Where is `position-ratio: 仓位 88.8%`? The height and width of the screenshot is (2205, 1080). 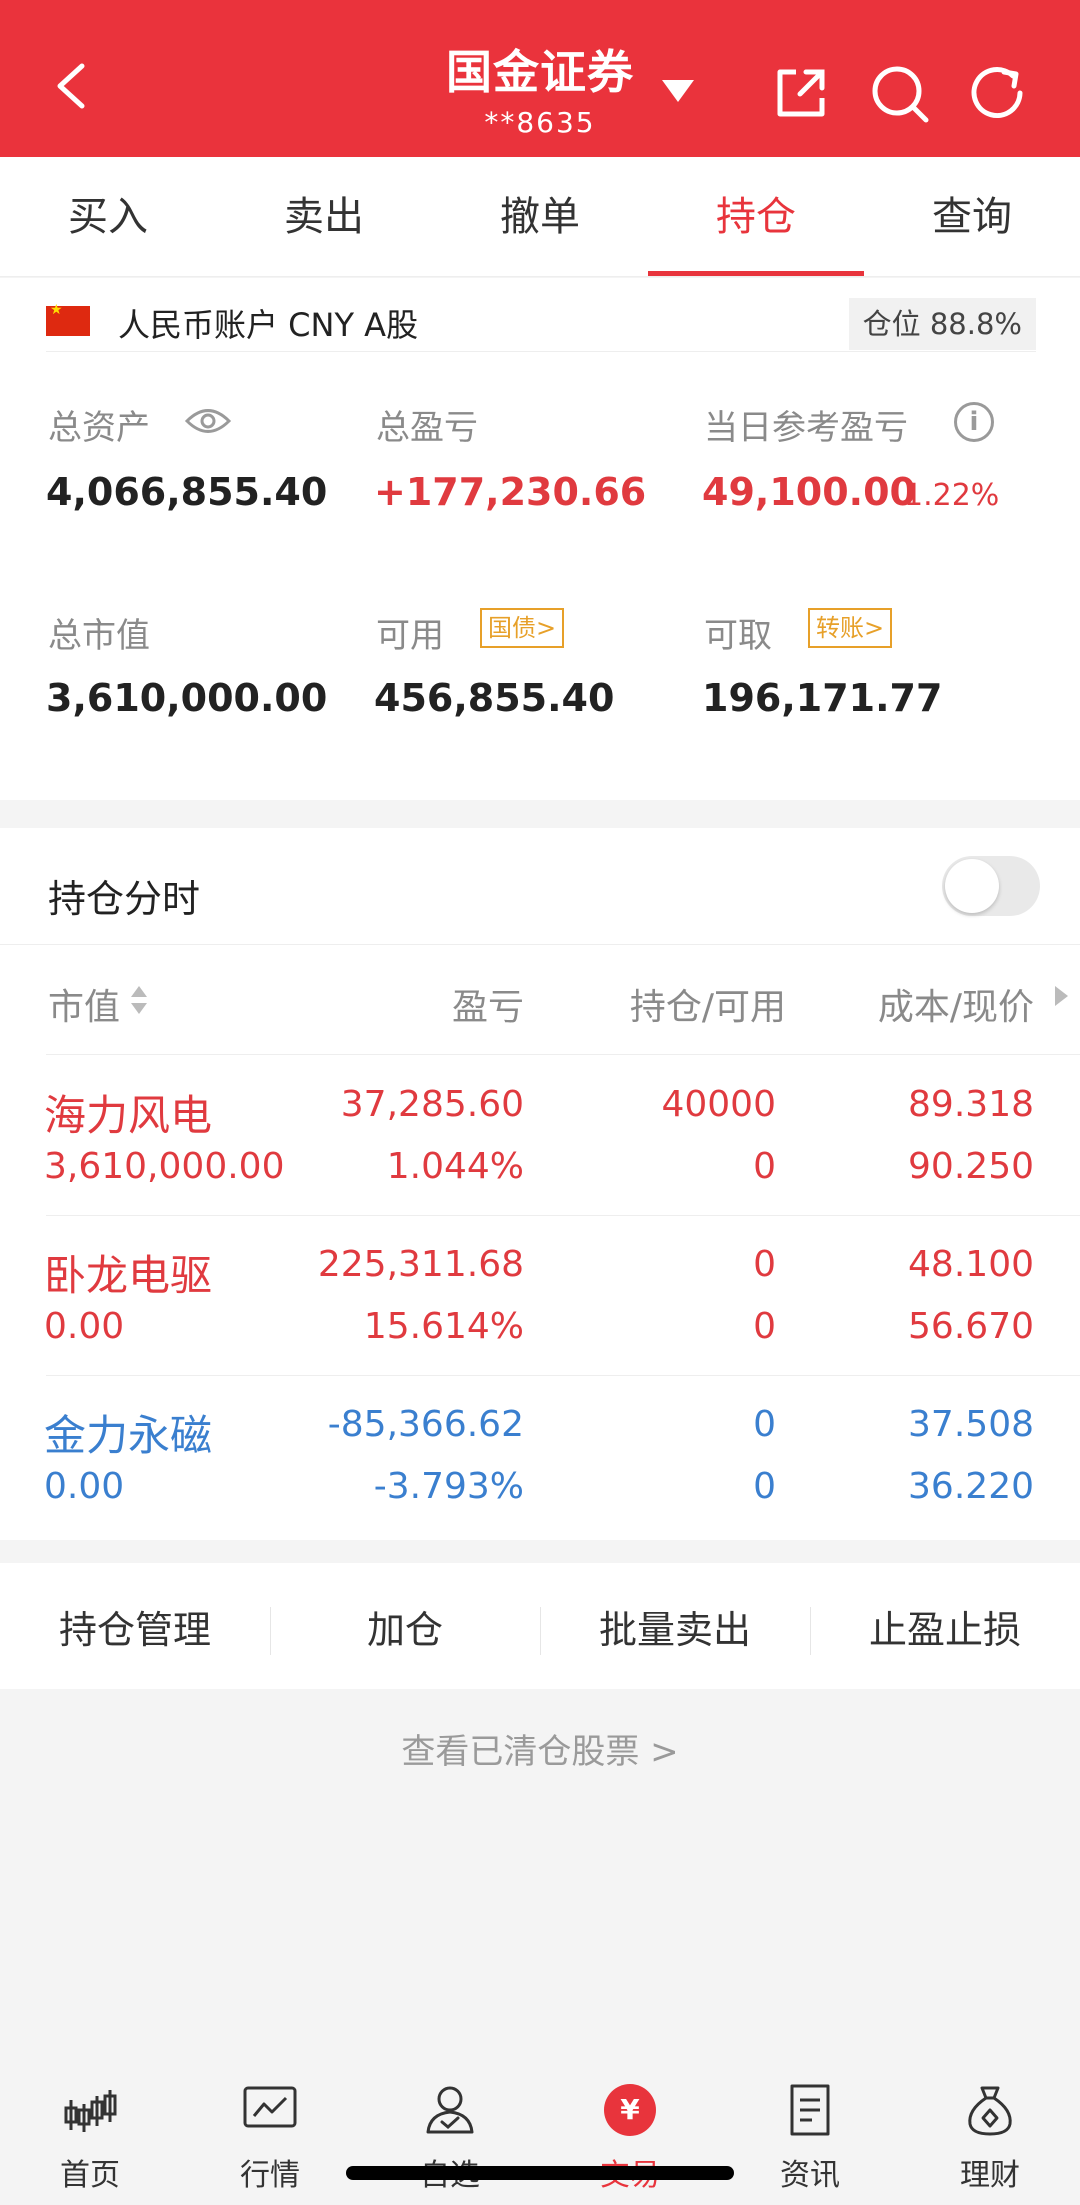 position-ratio: 仓位 88.8% is located at coordinates (942, 324).